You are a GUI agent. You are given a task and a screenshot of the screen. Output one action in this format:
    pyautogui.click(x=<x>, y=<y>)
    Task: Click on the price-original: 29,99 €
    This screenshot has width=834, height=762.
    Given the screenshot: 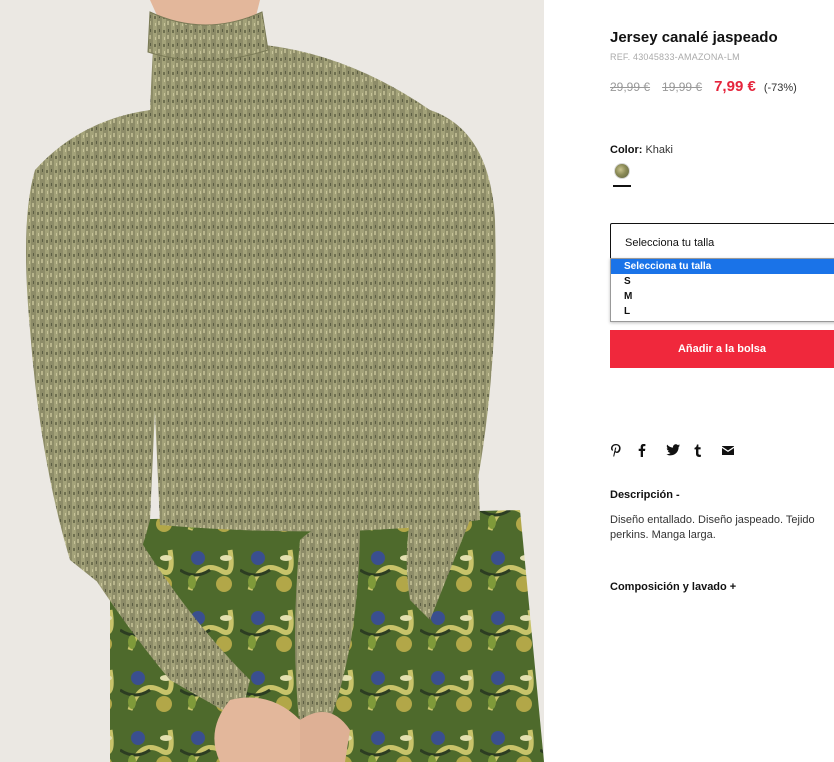 What is the action you would take?
    pyautogui.click(x=630, y=87)
    